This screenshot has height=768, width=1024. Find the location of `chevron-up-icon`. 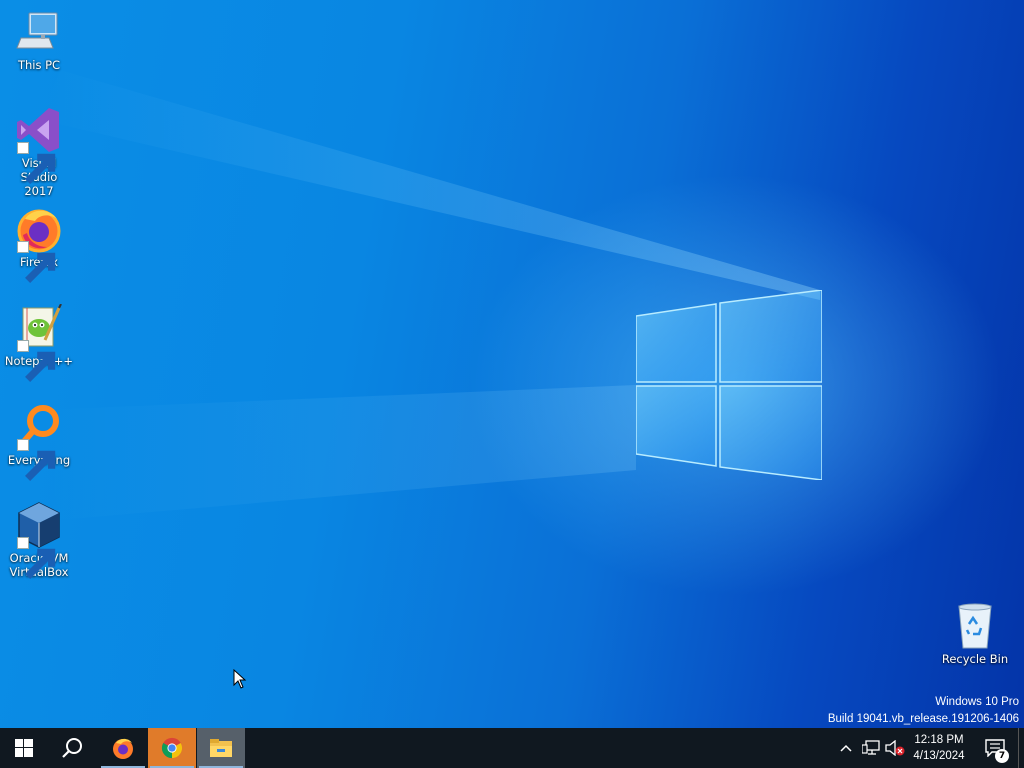

chevron-up-icon is located at coordinates (846, 748).